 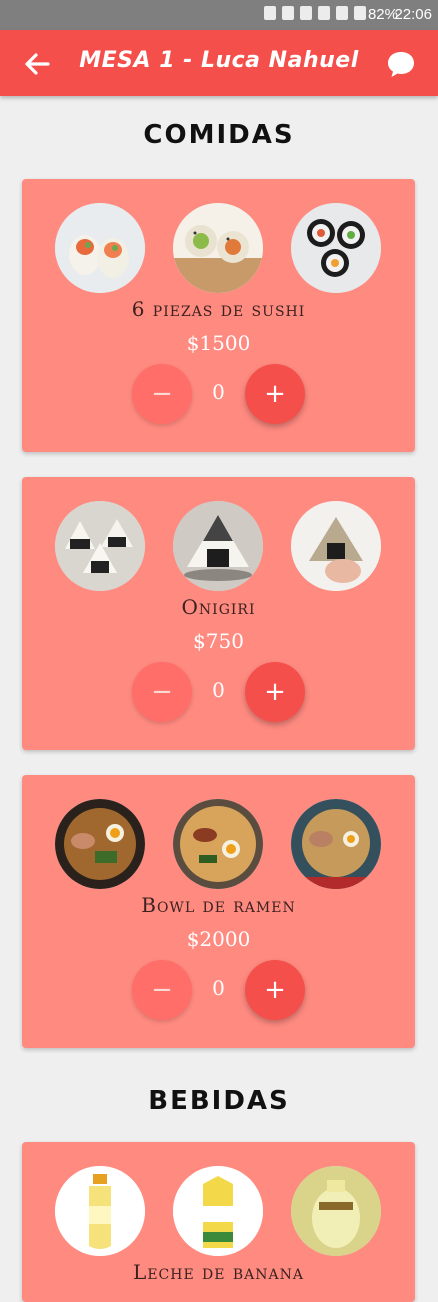 I want to click on status-icons, so click(x=315, y=13).